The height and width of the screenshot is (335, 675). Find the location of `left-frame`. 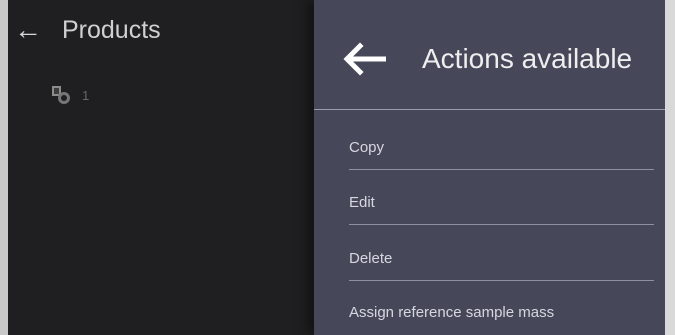

left-frame is located at coordinates (4, 167).